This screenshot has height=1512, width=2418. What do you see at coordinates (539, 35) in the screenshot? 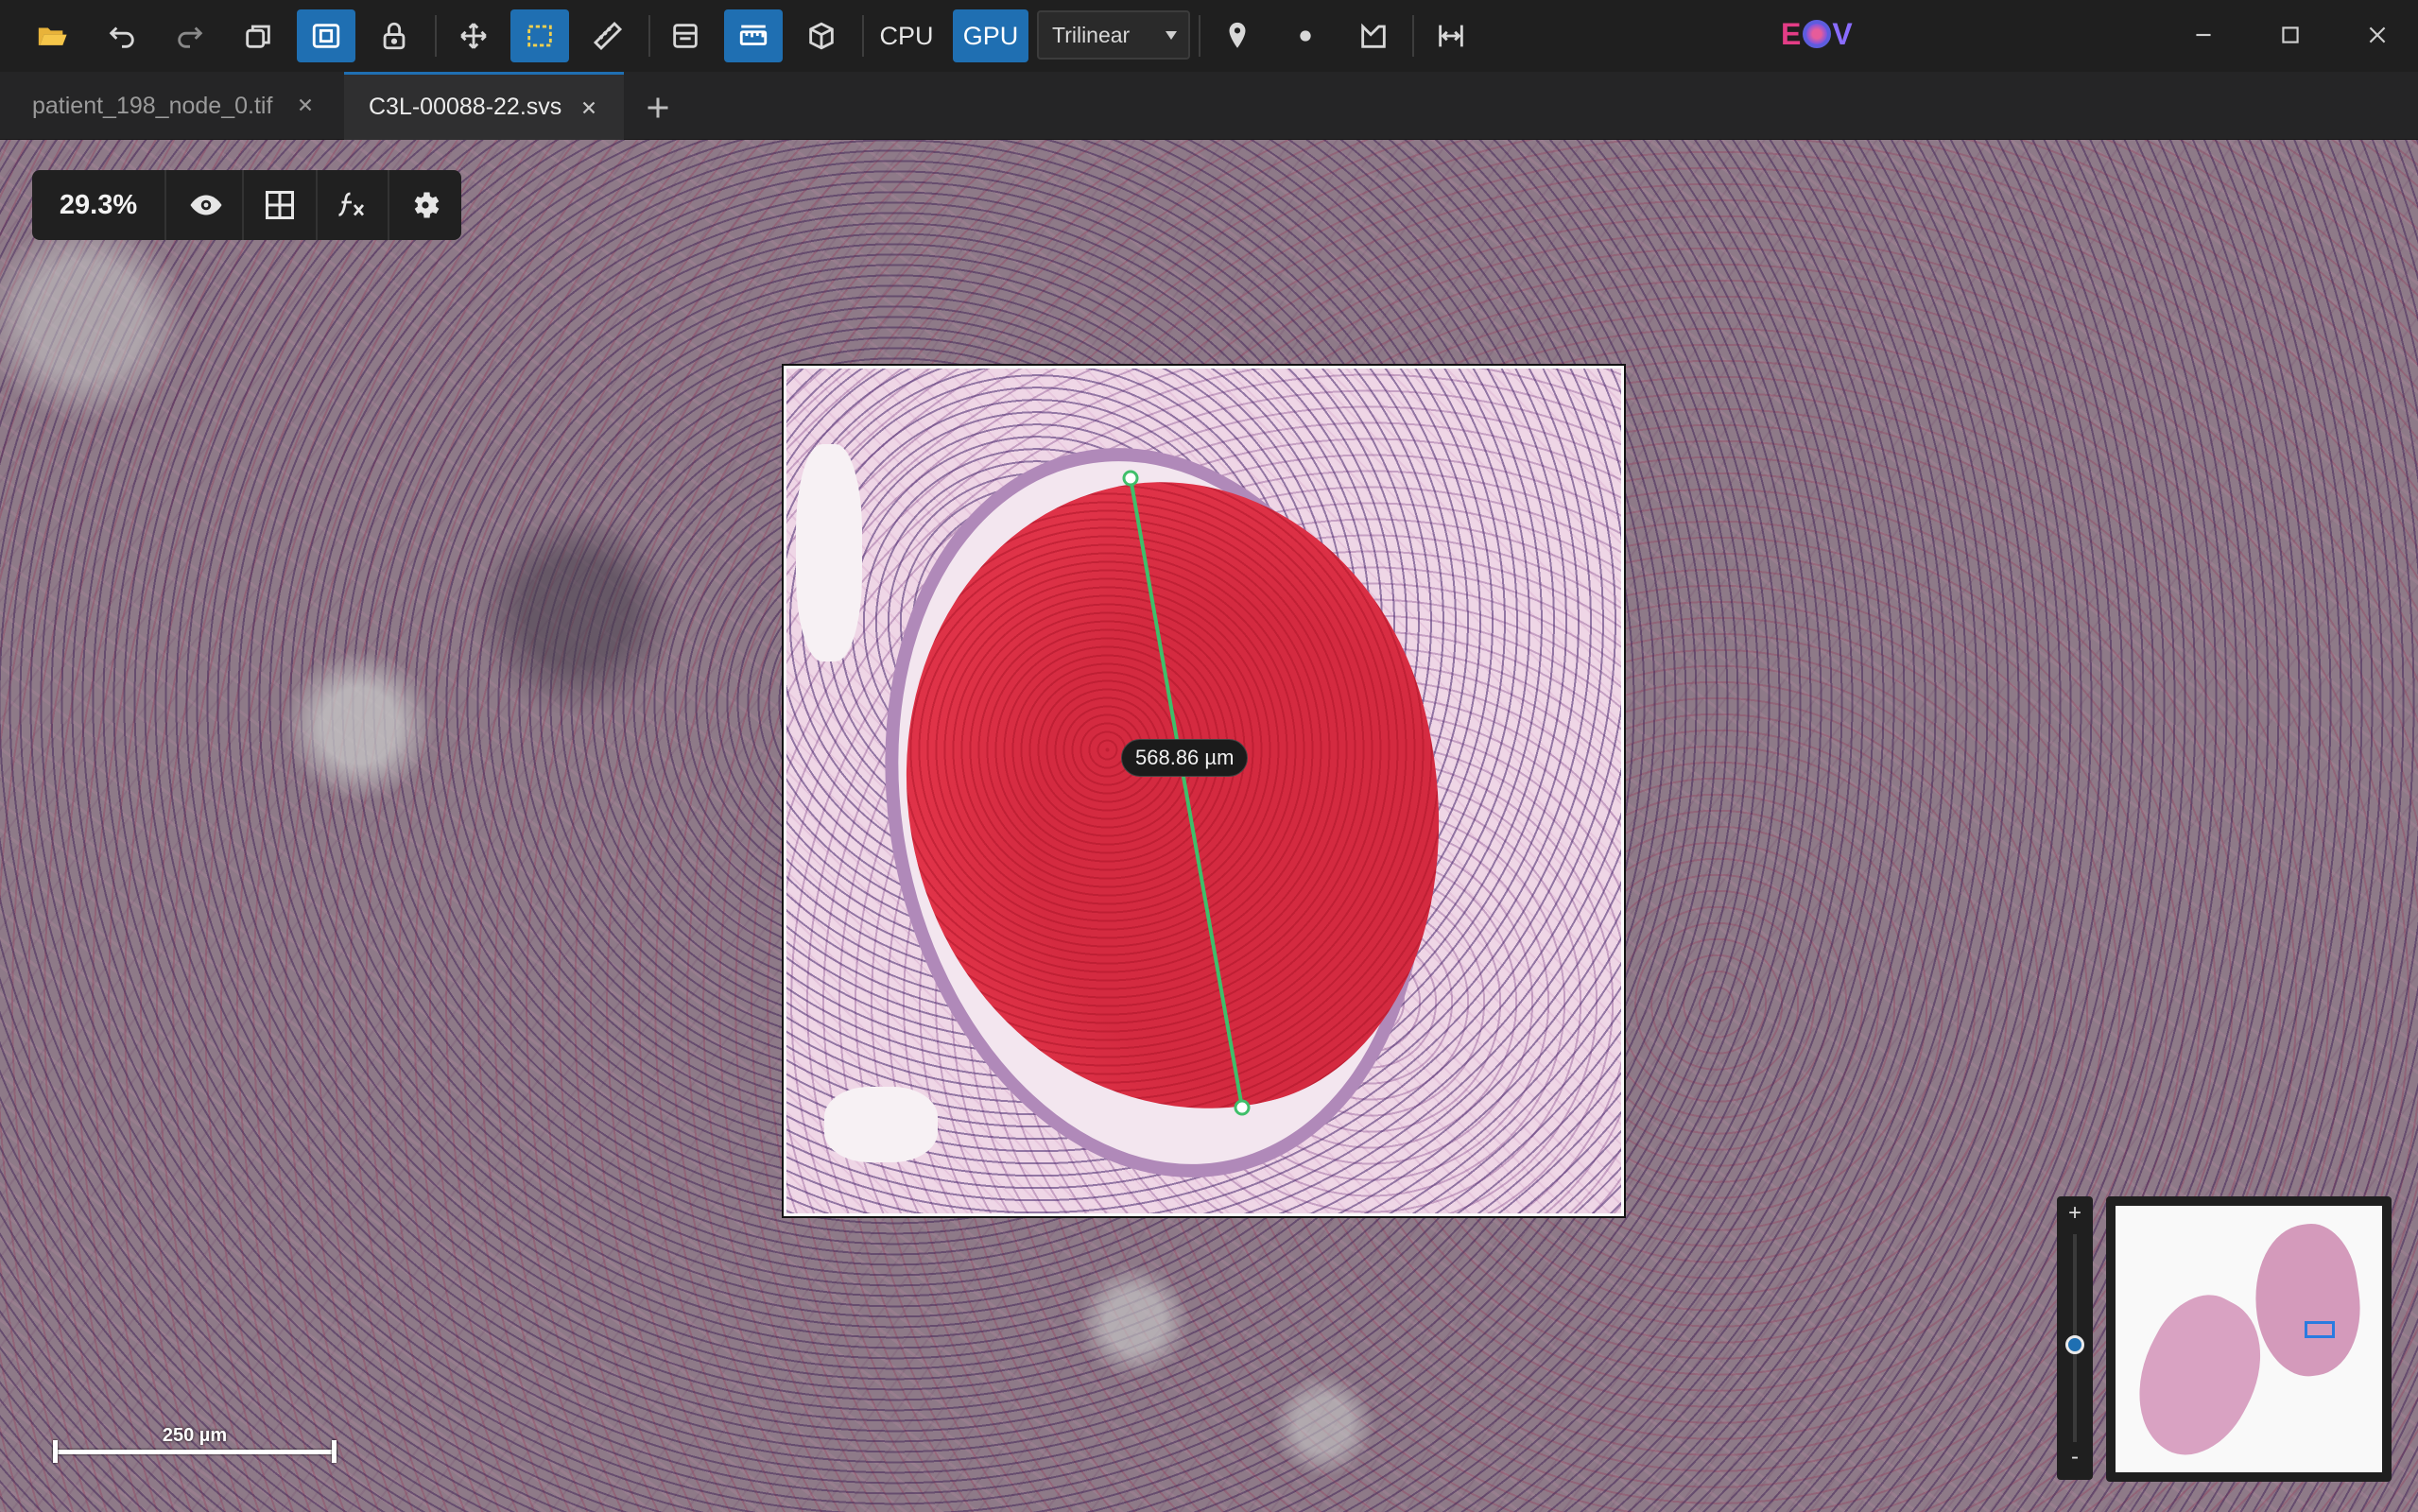
I see `rectangle-select-icon` at bounding box center [539, 35].